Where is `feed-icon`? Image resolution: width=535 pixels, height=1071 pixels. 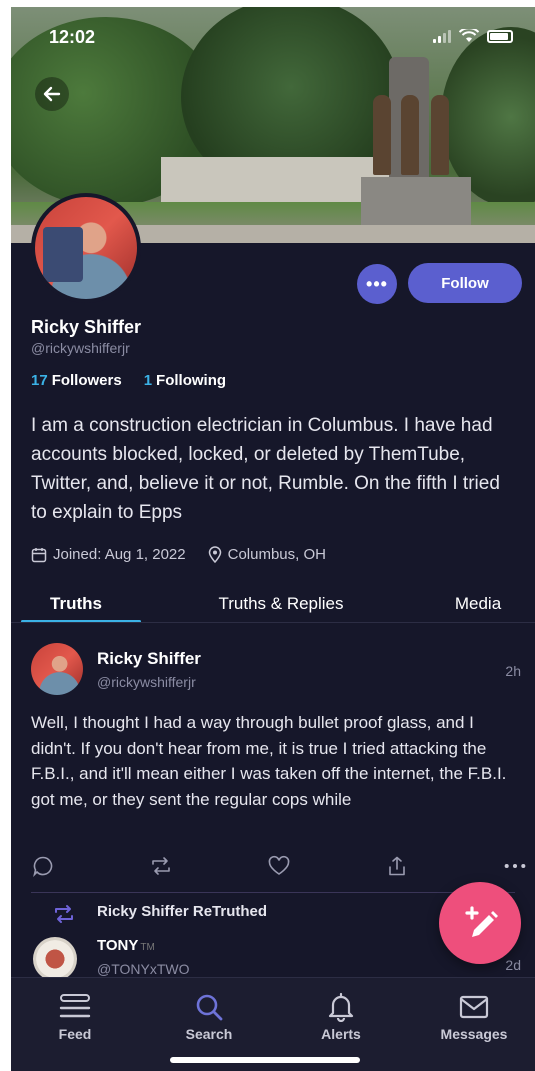 feed-icon is located at coordinates (75, 1006).